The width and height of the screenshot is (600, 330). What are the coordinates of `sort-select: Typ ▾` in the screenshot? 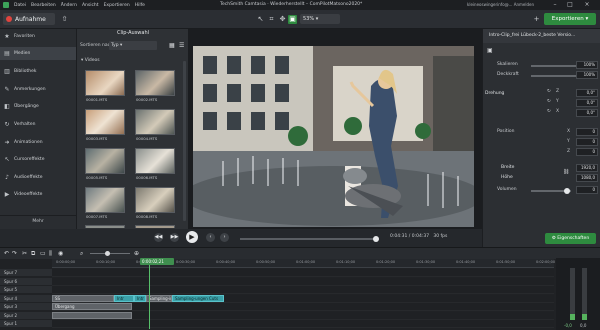 It's located at (133, 45).